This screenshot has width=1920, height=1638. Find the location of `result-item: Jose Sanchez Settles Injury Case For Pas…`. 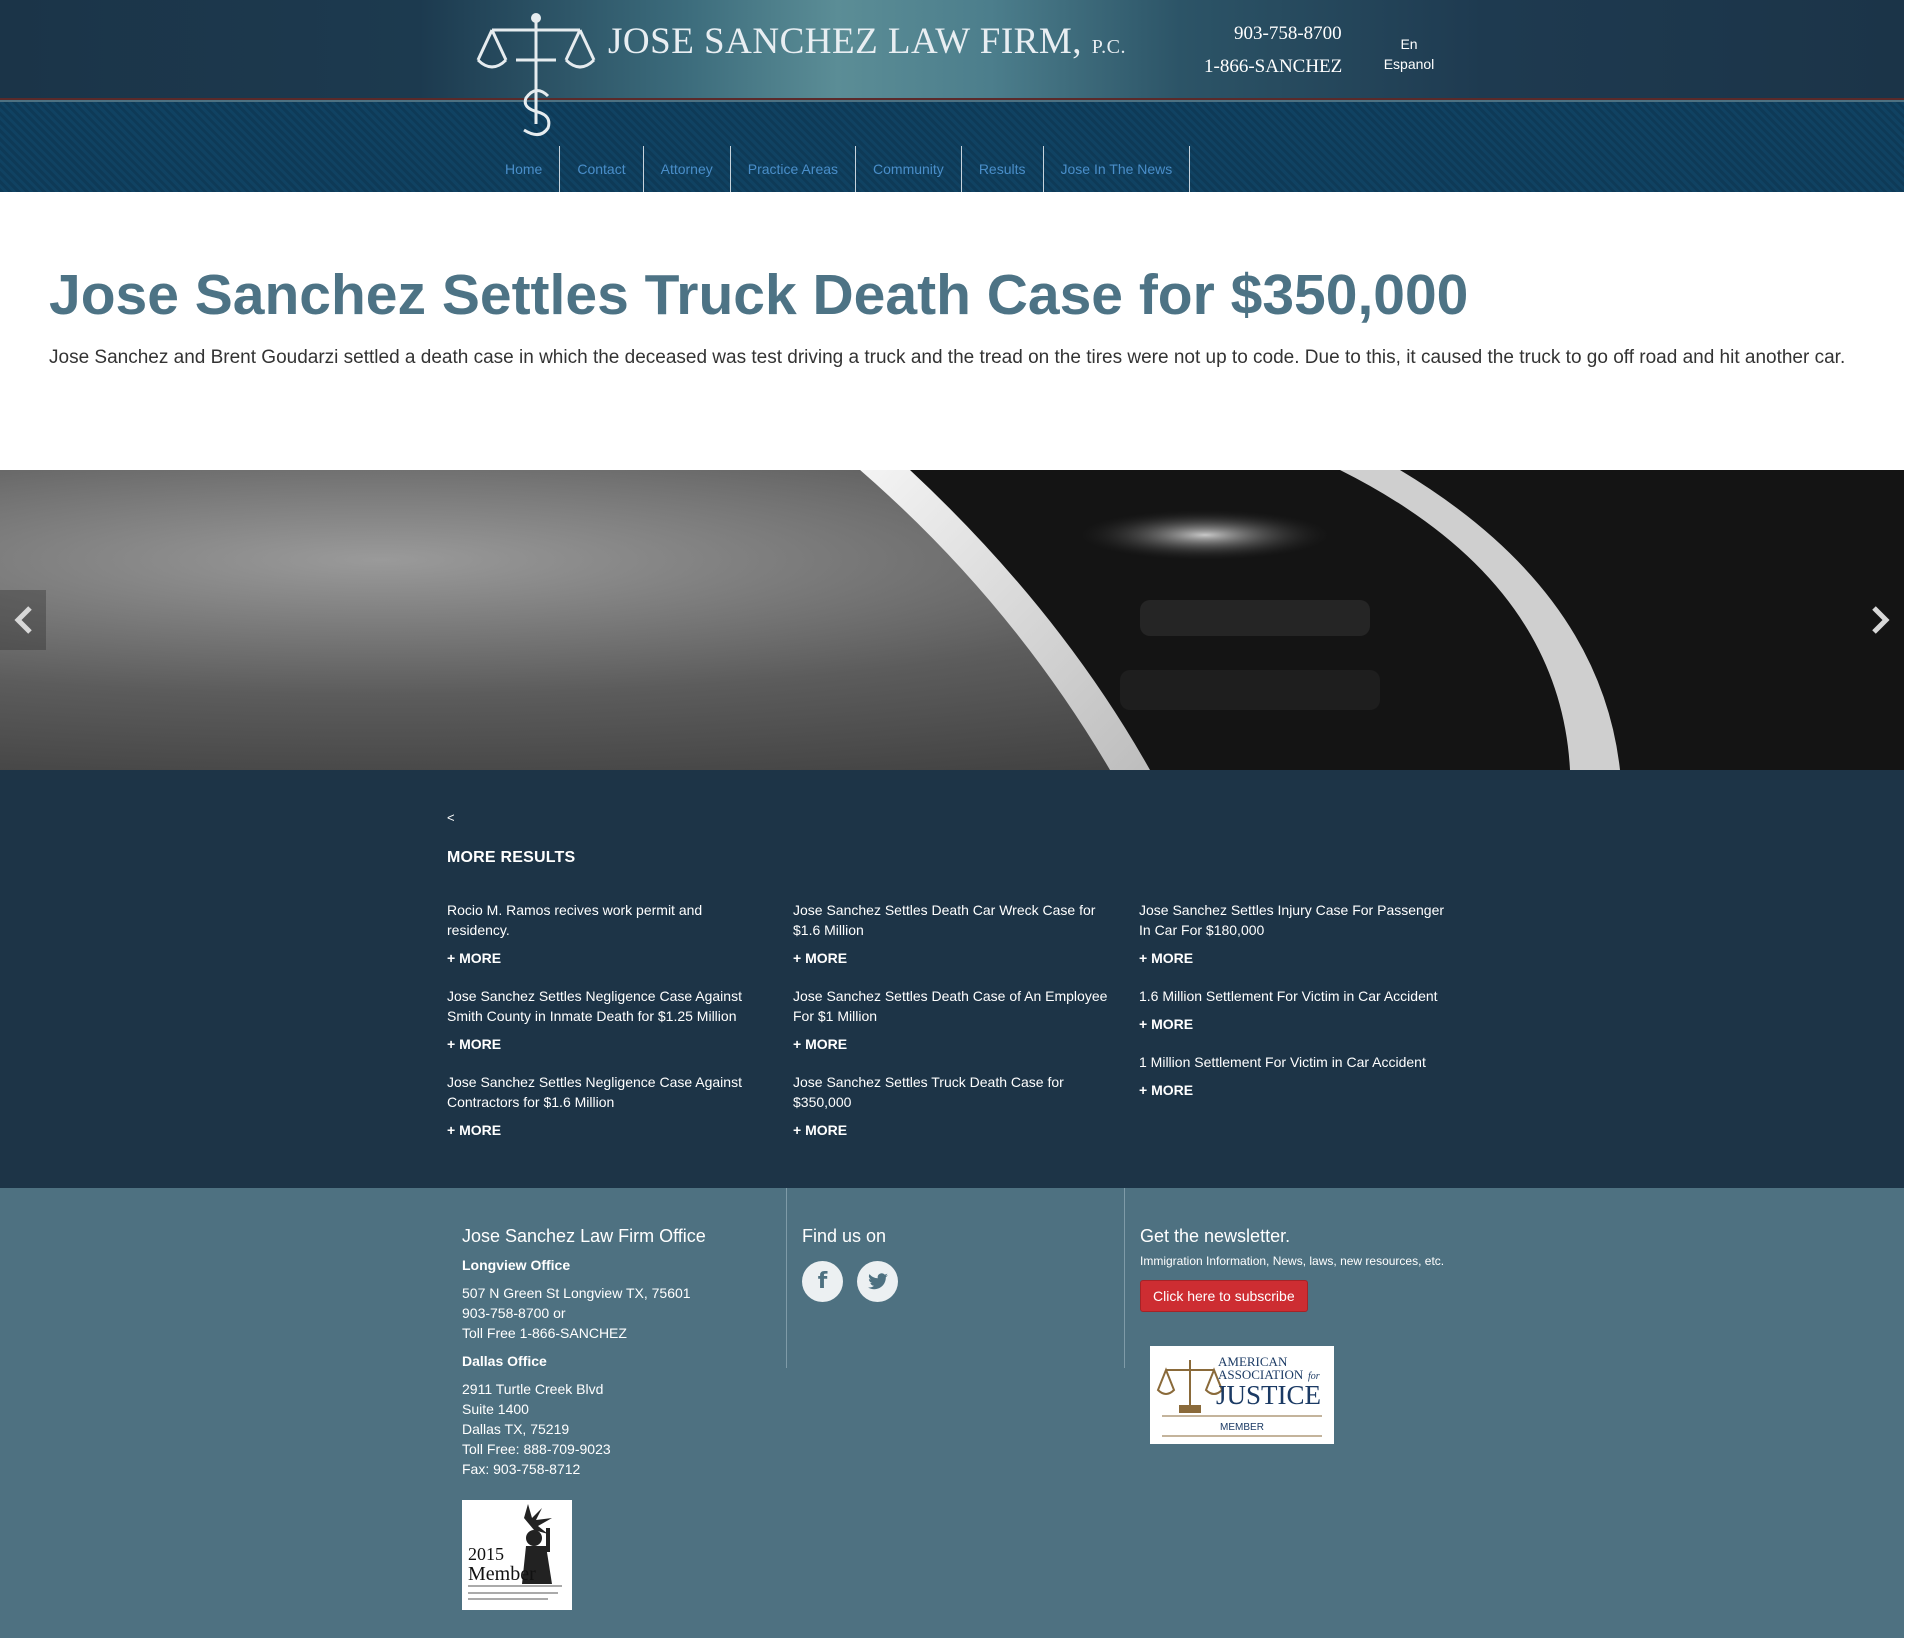

result-item: Jose Sanchez Settles Injury Case For Pas… is located at coordinates (1298, 933).